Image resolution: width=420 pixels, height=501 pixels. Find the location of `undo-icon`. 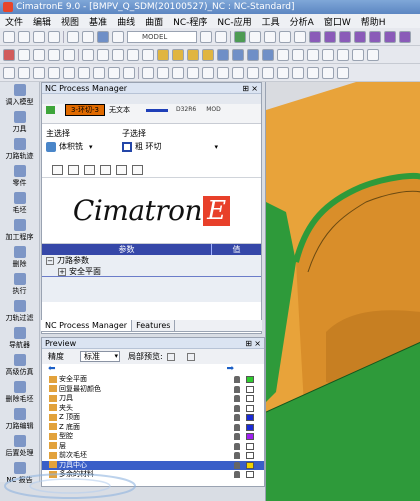

undo-icon is located at coordinates (73, 36).